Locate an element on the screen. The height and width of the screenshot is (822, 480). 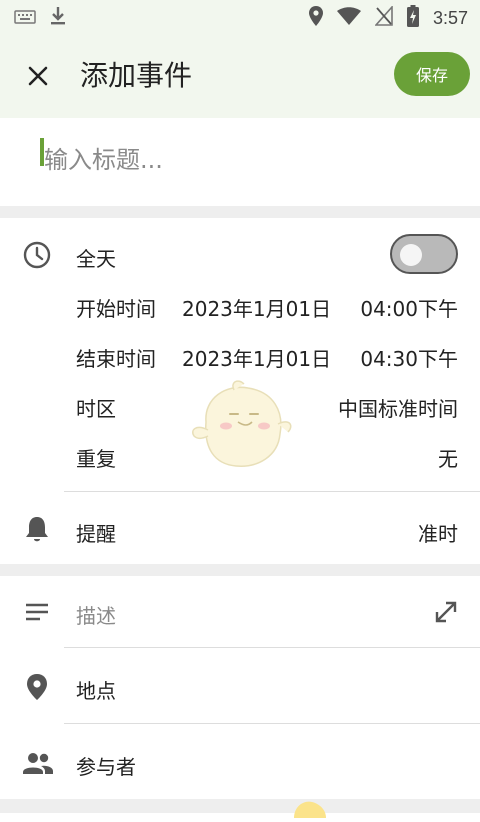
no-sim-icon is located at coordinates (383, 17).